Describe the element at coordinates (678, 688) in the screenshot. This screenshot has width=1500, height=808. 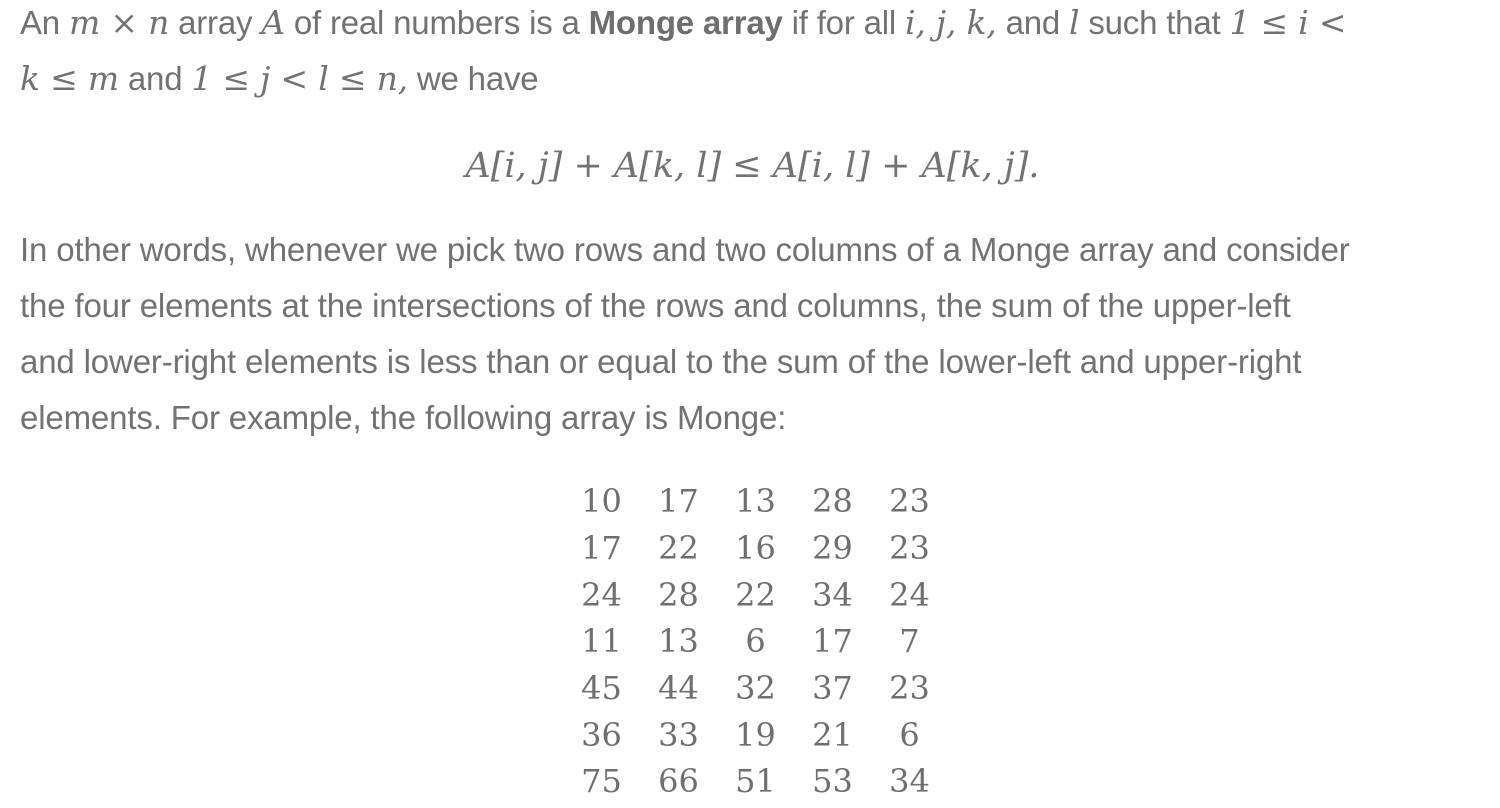
I see `table-cell: 44` at that location.